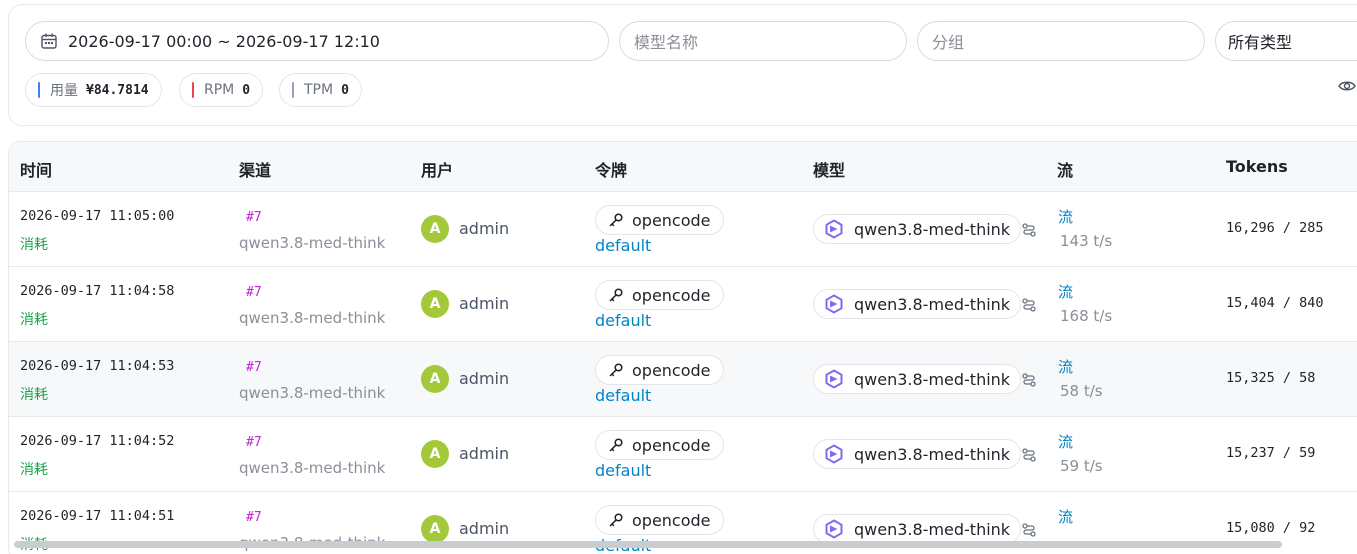  I want to click on usage-stat: 用量 ¥84.7814, so click(93, 90).